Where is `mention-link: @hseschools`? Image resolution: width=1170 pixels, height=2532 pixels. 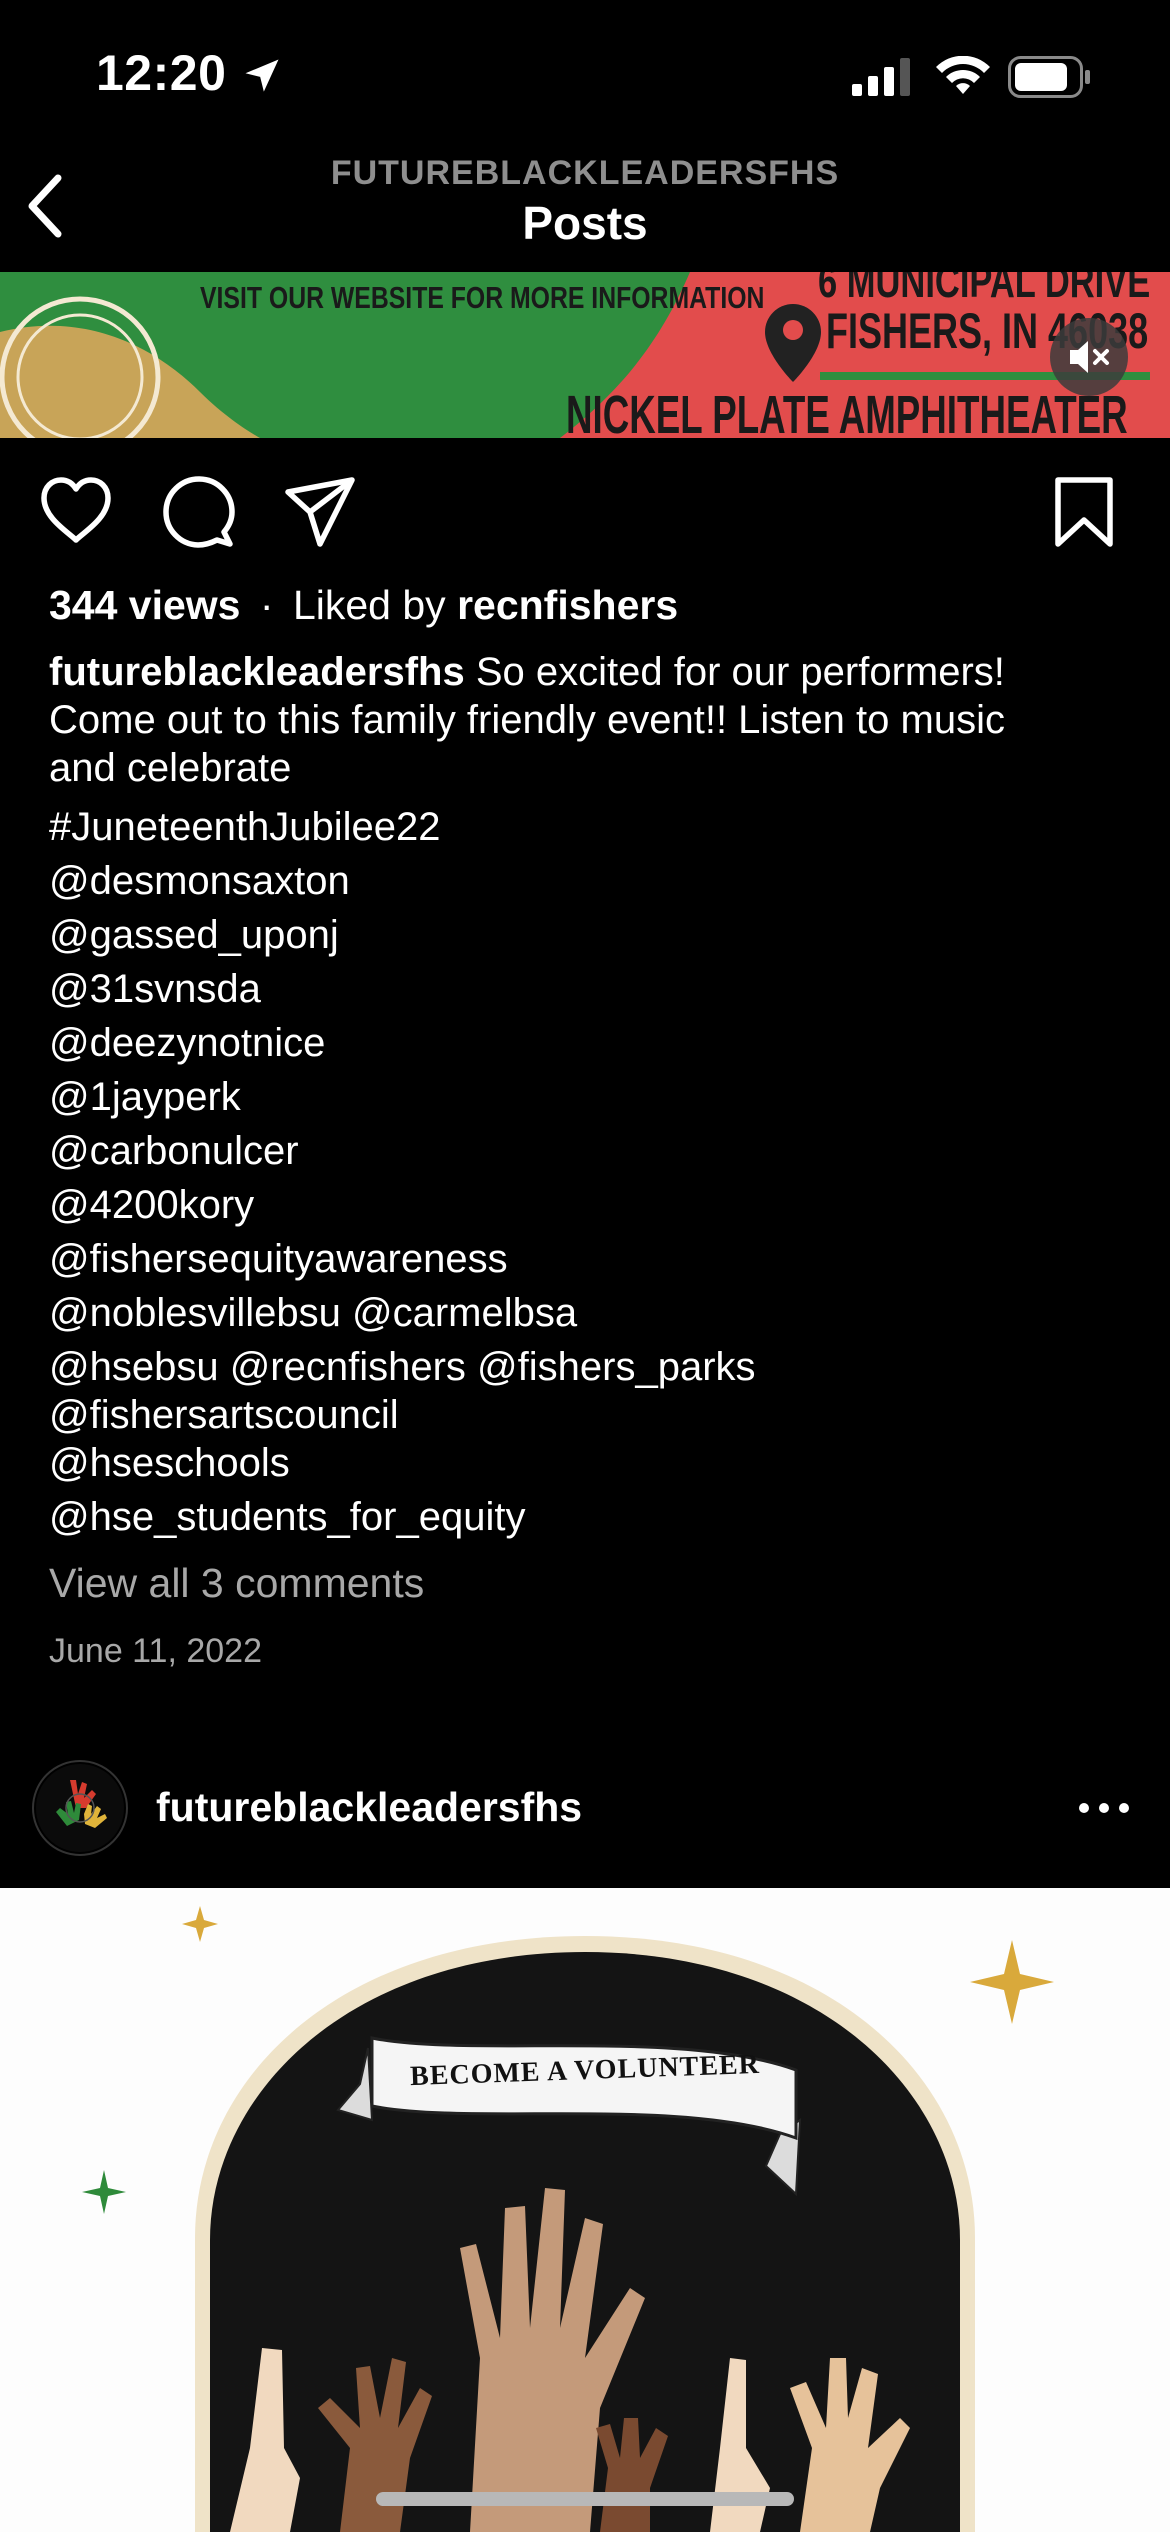 mention-link: @hseschools is located at coordinates (589, 1463).